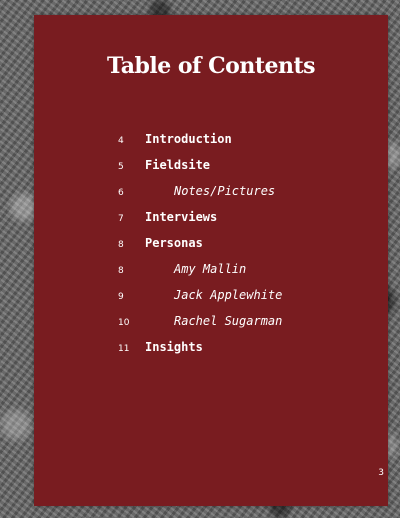 This screenshot has width=400, height=518. I want to click on toc-entry-fieldsite: 5 Fieldsite, so click(243, 171).